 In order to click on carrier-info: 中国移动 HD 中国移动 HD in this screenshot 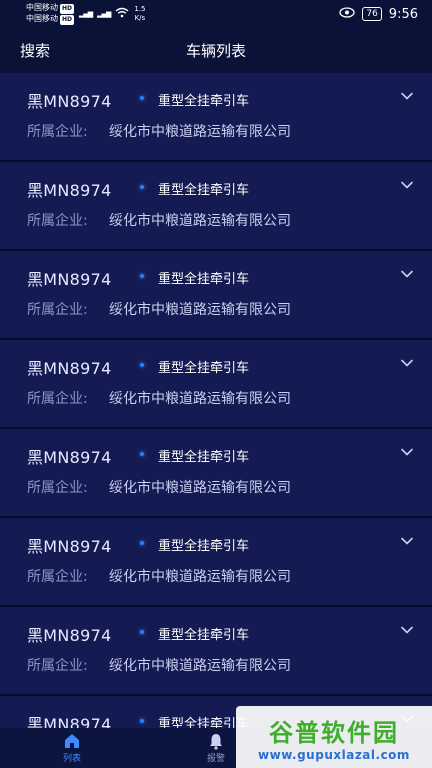, I will do `click(50, 14)`.